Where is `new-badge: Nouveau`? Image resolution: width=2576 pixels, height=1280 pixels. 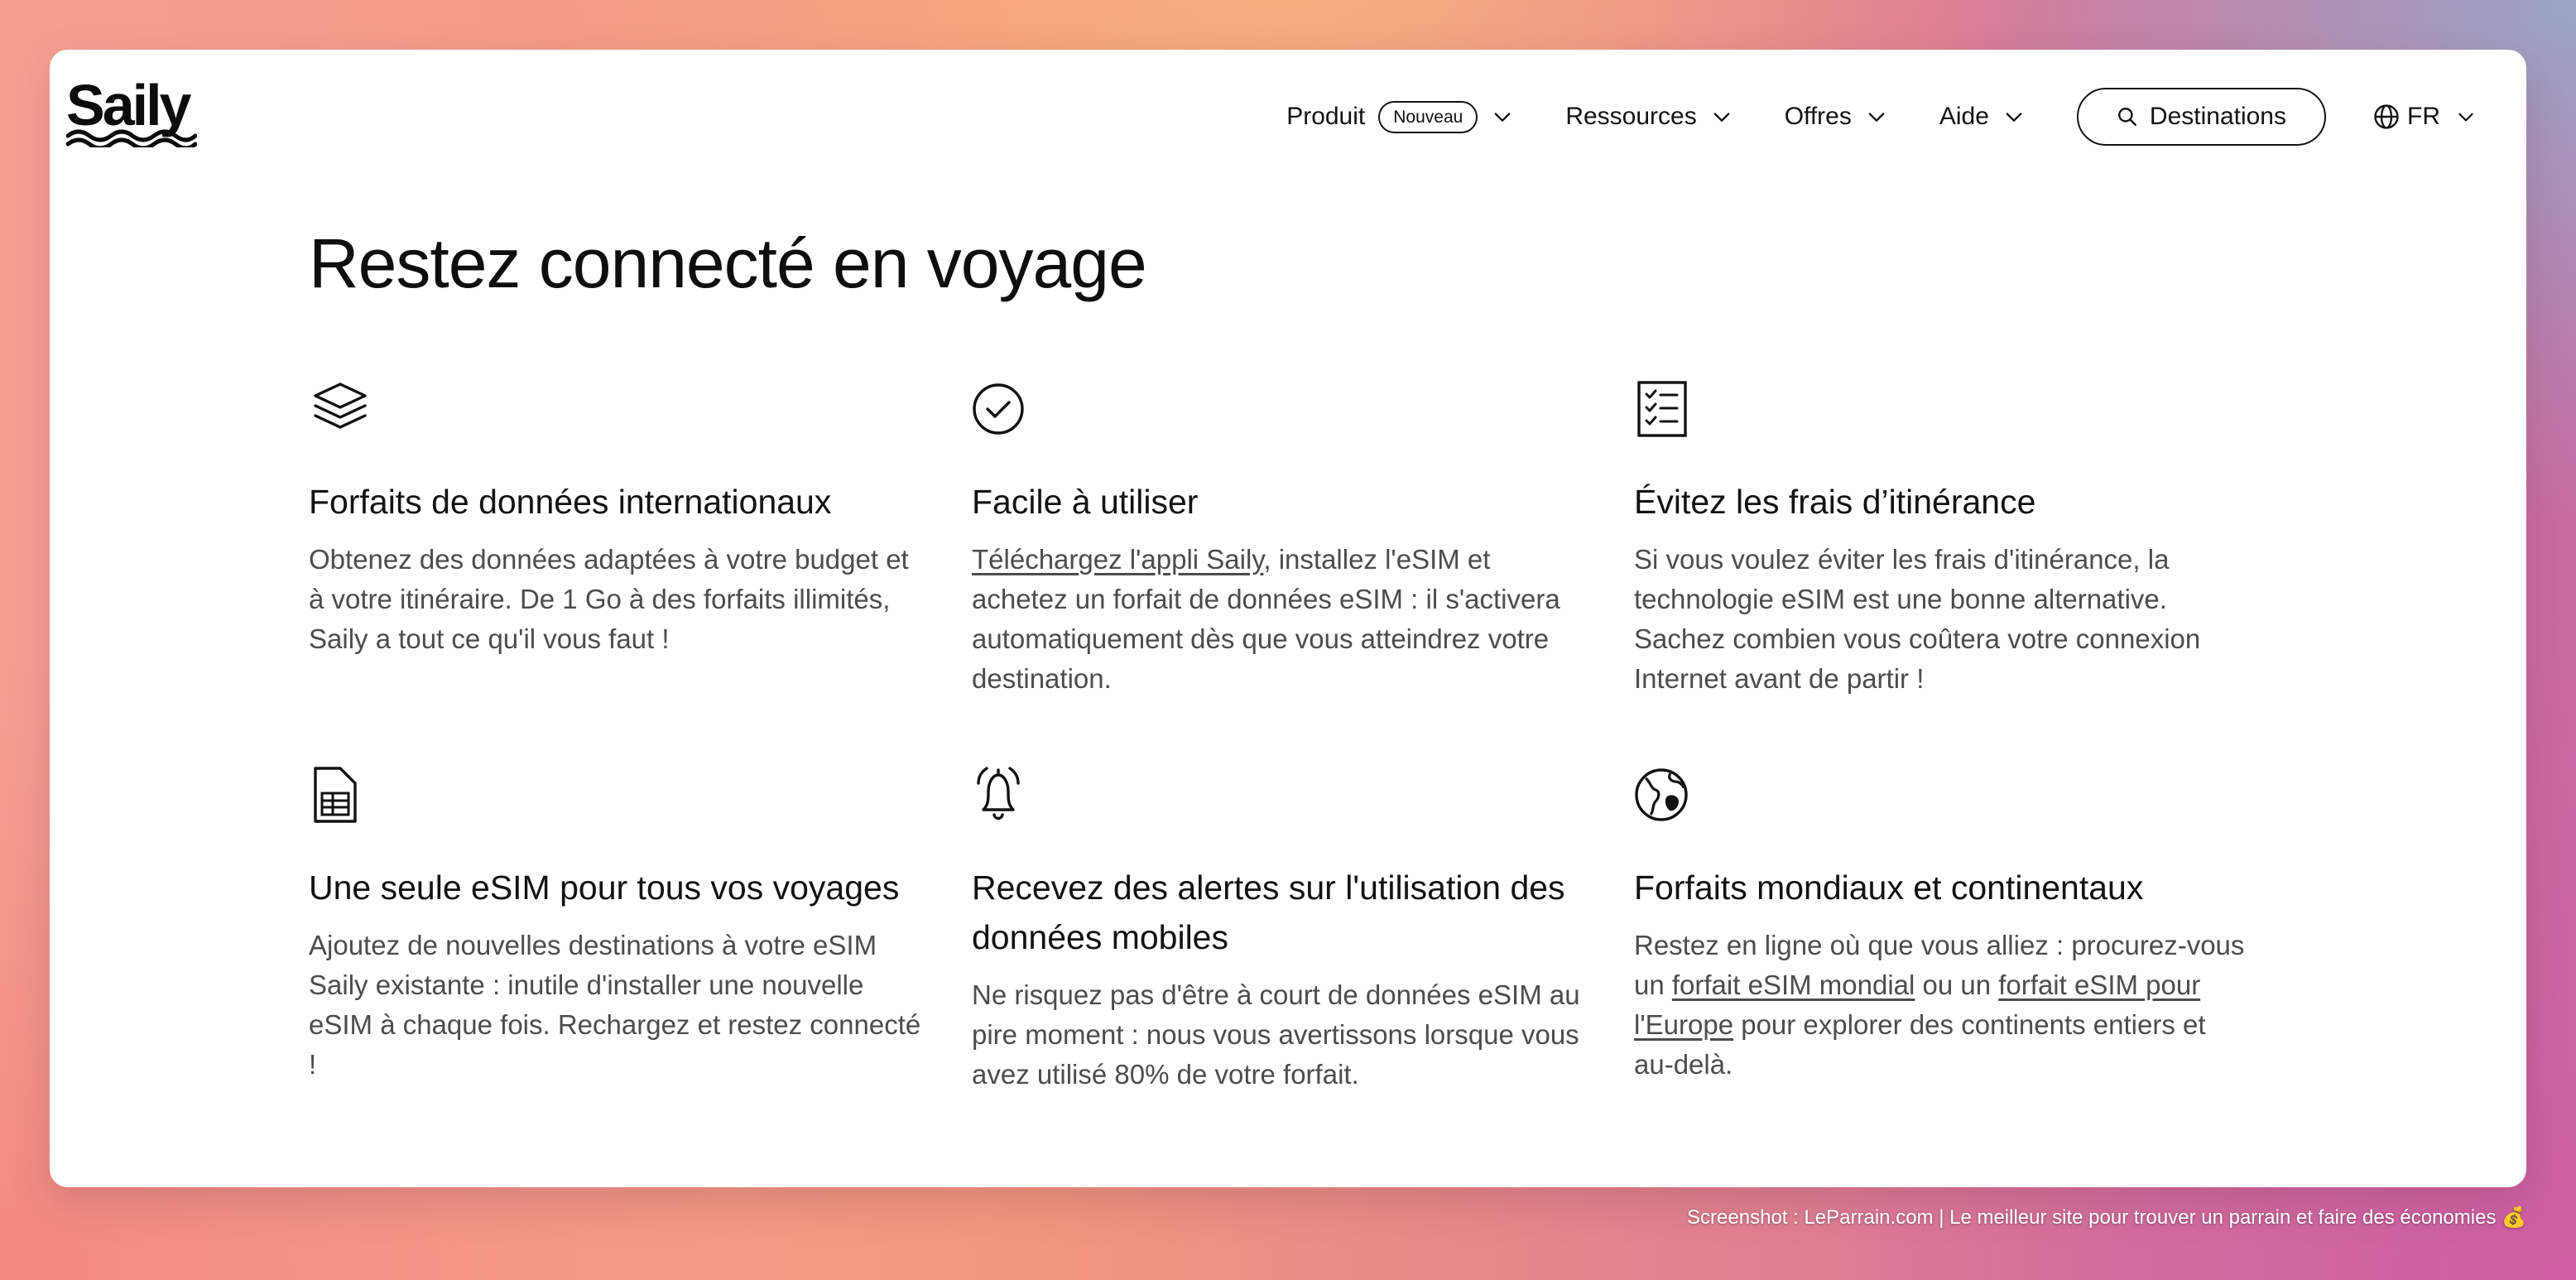
new-badge: Nouveau is located at coordinates (1428, 116).